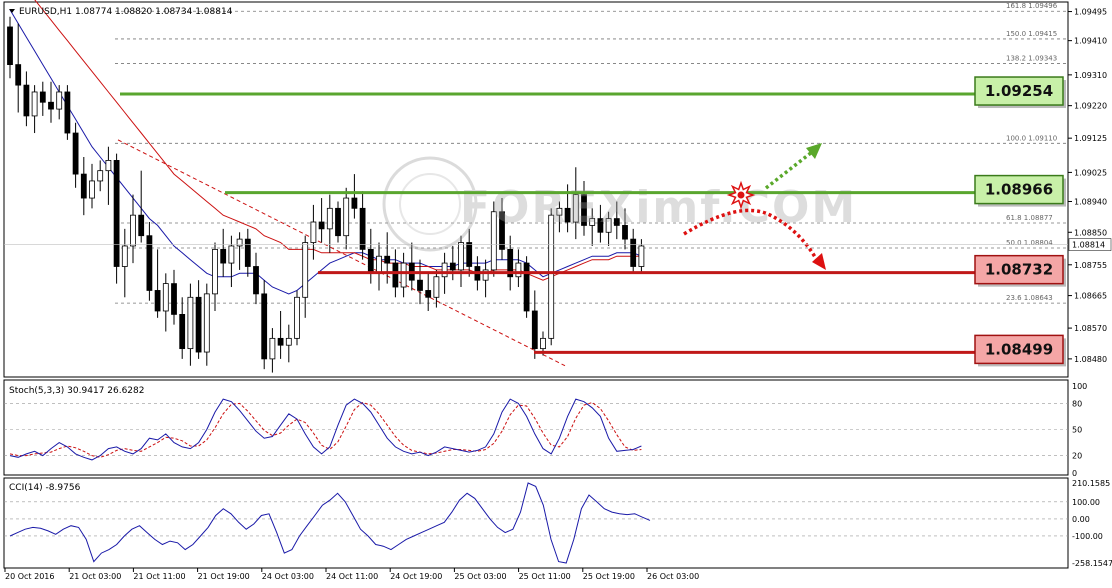 This screenshot has width=1112, height=588. Describe the element at coordinates (1029, 298) in the screenshot. I see `fib-level-label: 23.6 1.08643` at that location.